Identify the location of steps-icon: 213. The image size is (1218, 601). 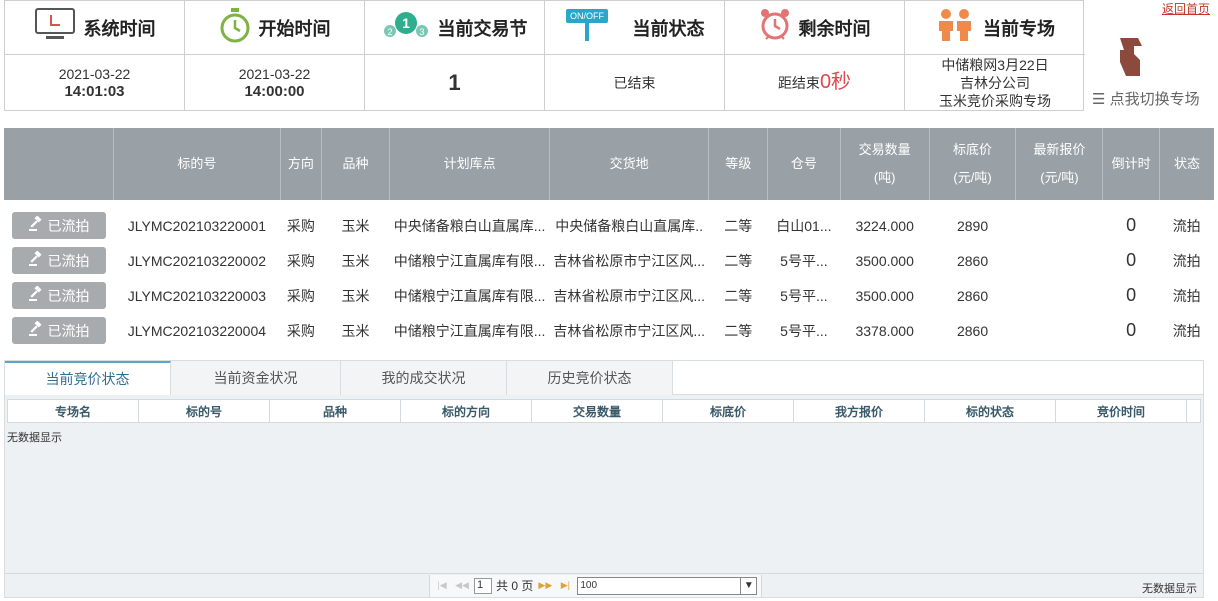
(406, 27).